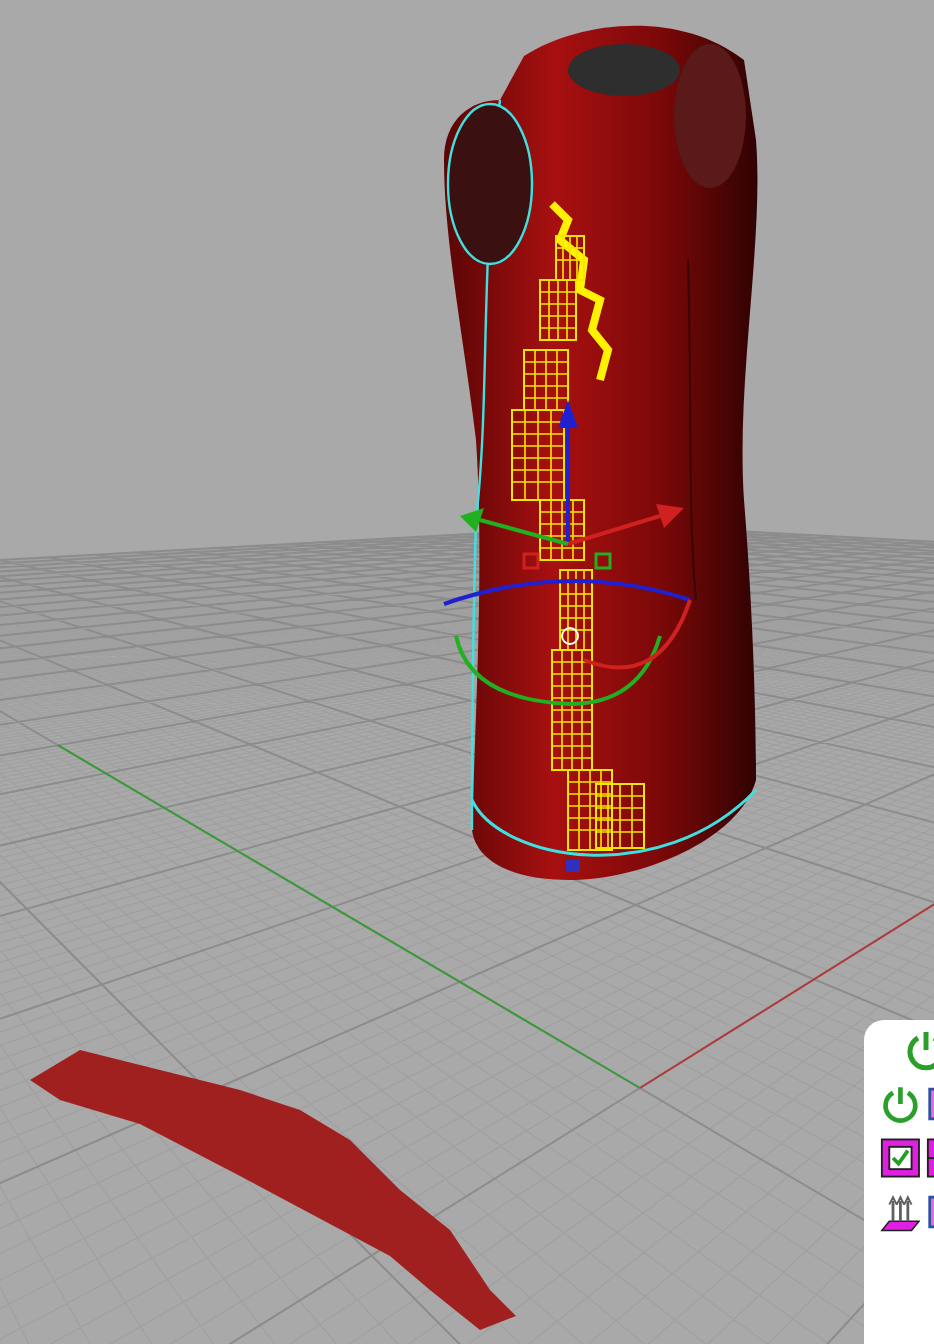 The width and height of the screenshot is (934, 1344). I want to click on arrows-on-plane-icon, so click(900, 1212).